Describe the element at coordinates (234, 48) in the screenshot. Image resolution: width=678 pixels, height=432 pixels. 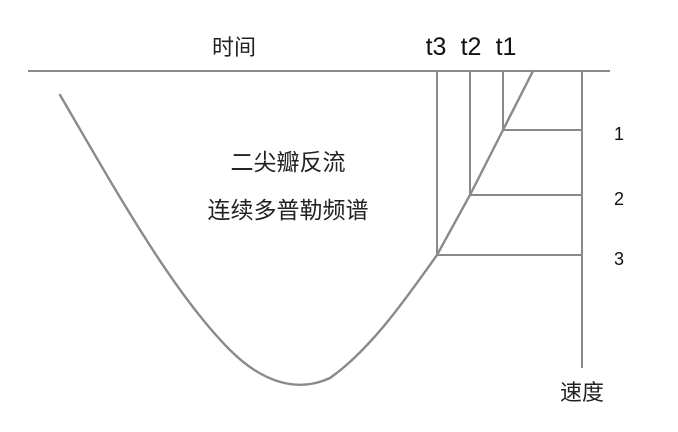
I see `time-axis-label: 时间` at that location.